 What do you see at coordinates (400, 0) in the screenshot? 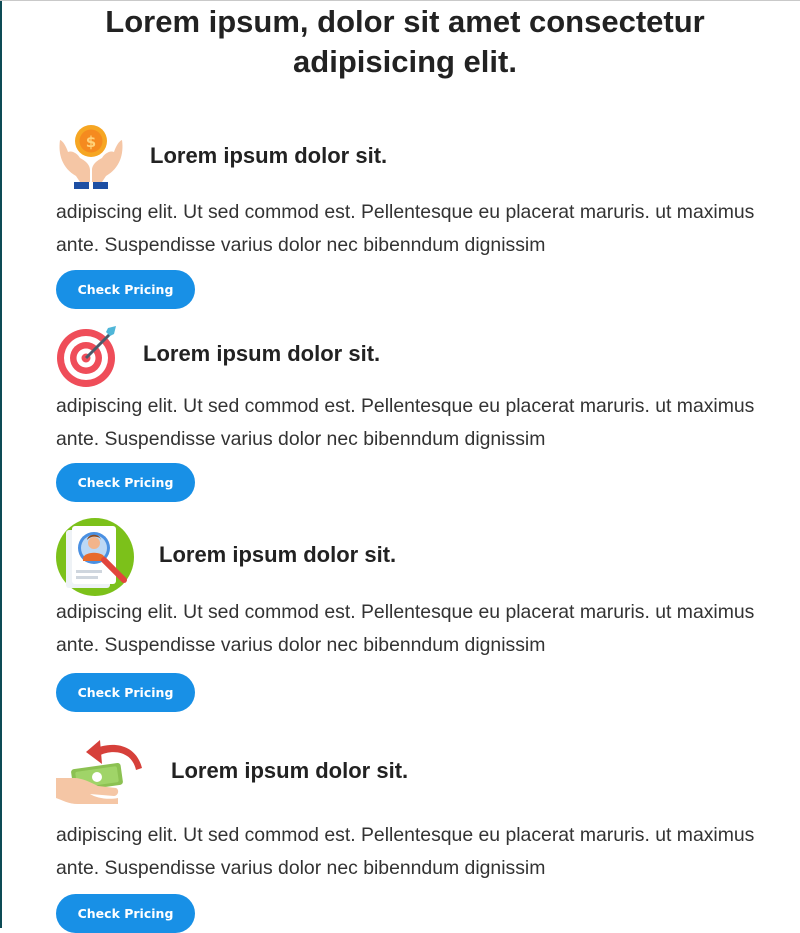
I see `window-edge-top` at bounding box center [400, 0].